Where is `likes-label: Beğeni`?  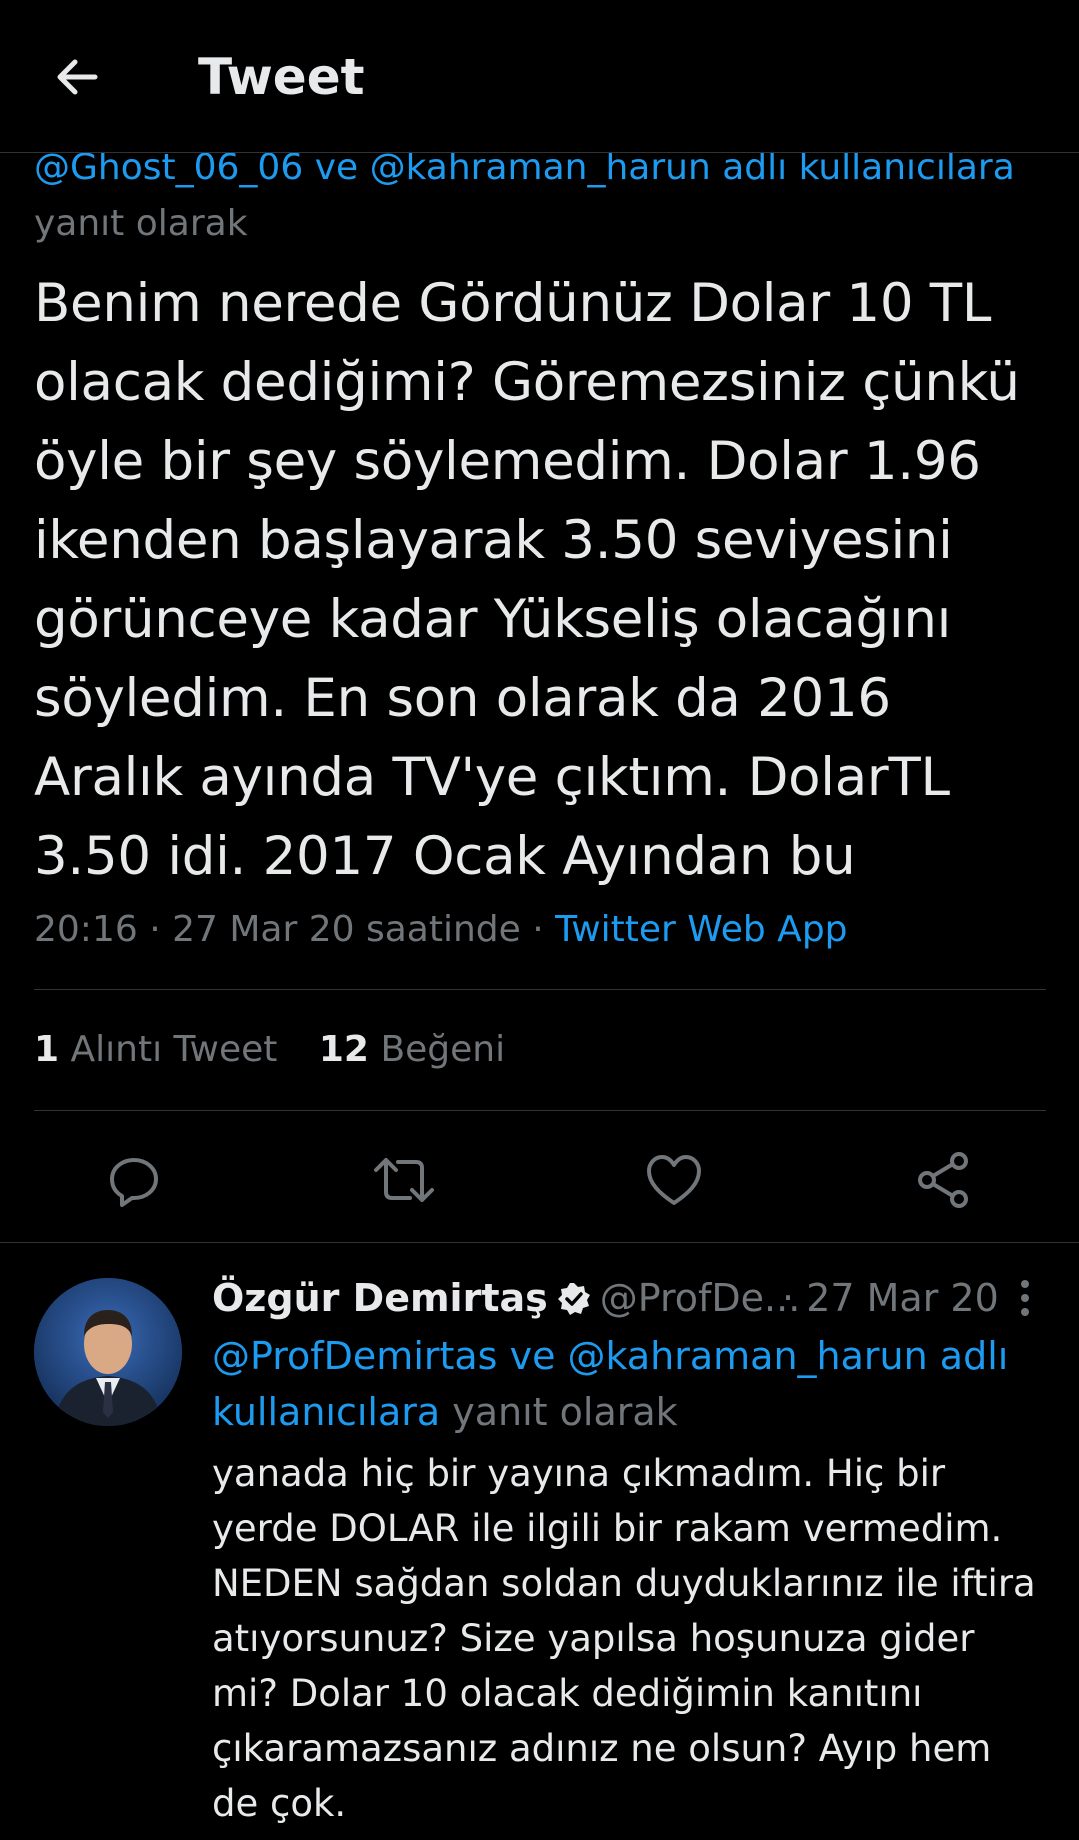
likes-label: Beğeni is located at coordinates (443, 1049).